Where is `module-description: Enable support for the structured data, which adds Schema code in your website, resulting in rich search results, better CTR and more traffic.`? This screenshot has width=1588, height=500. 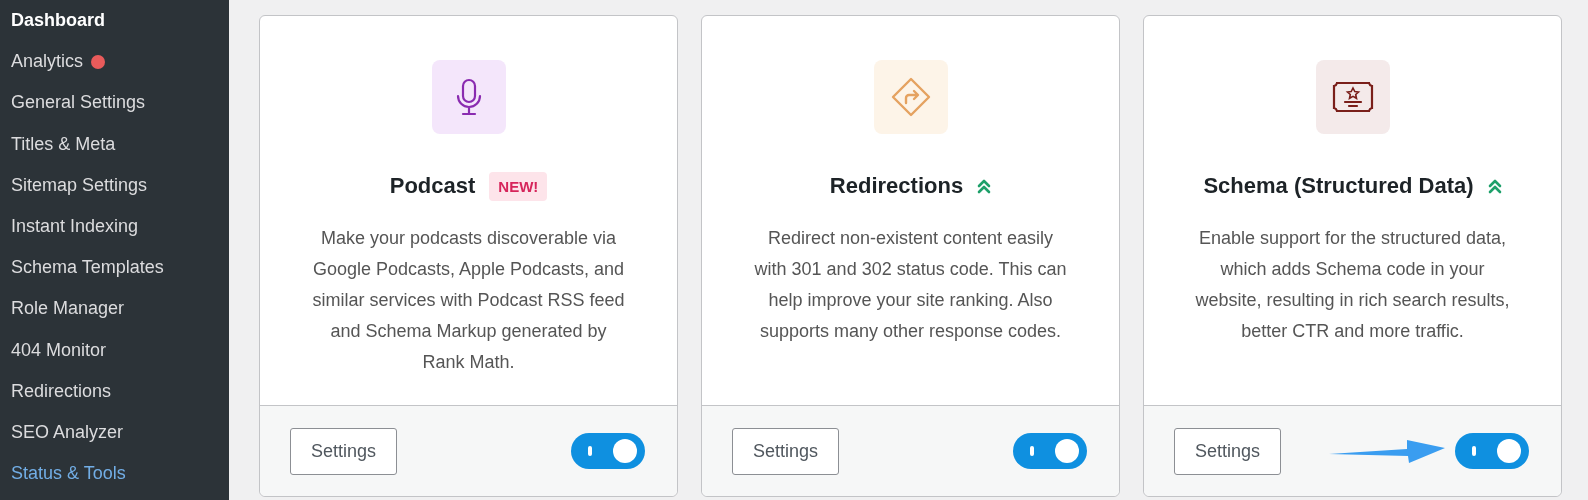 module-description: Enable support for the structured data, which adds Schema code in your website, resulting in rich search results, better CTR and more traffic. is located at coordinates (1352, 285).